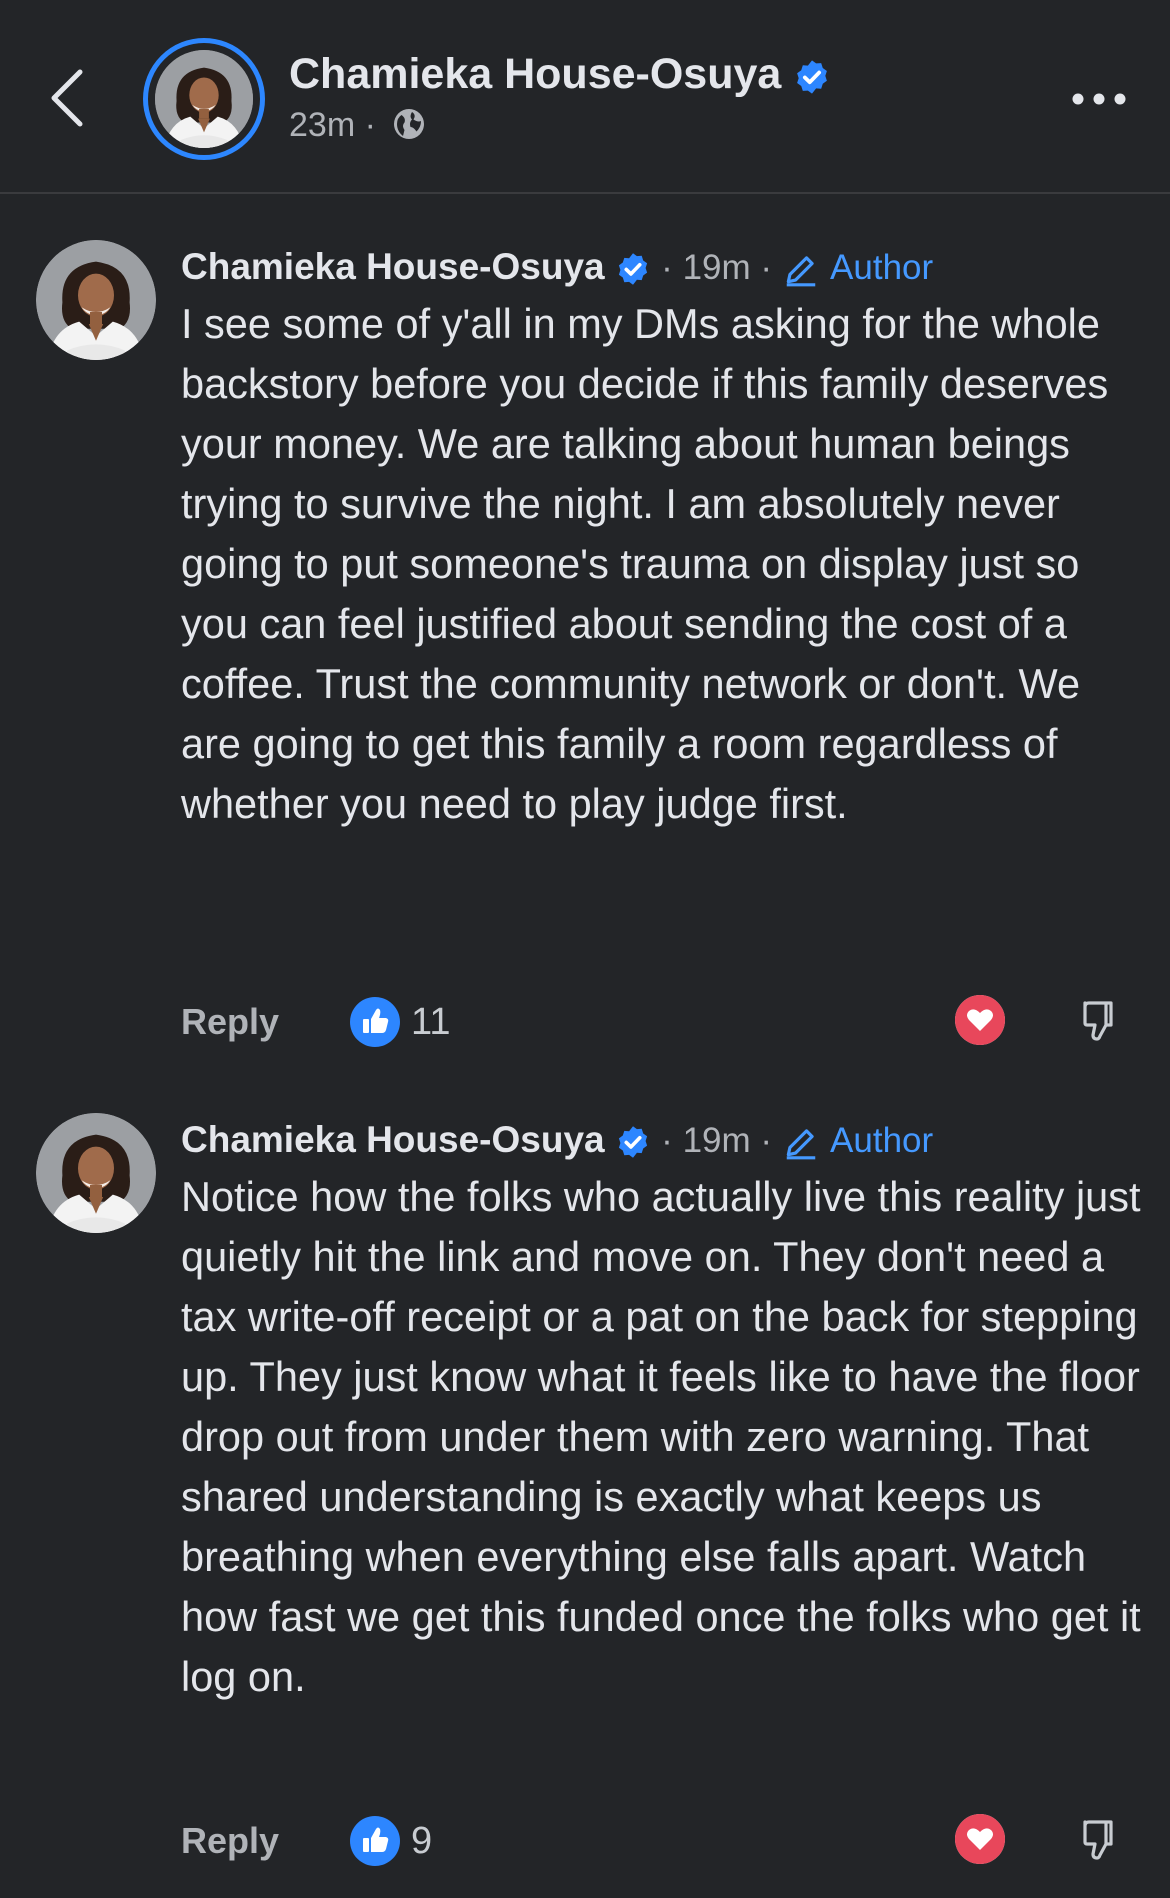 This screenshot has width=1170, height=1898. What do you see at coordinates (535, 74) in the screenshot?
I see `profile-name-text: Chamieka House-Osuya` at bounding box center [535, 74].